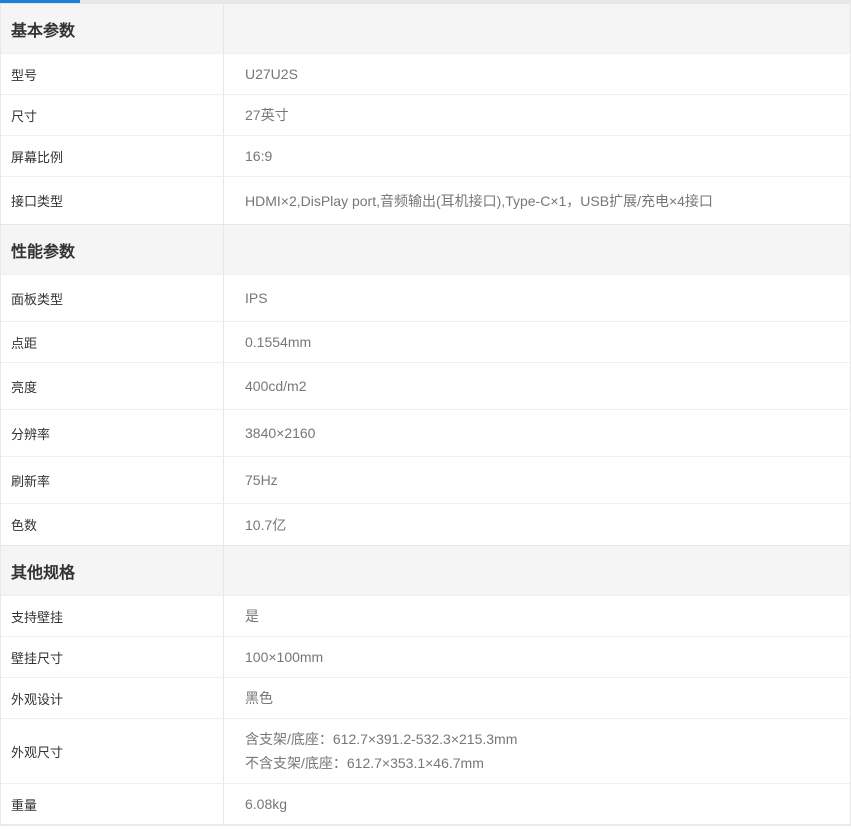 The image size is (851, 829). What do you see at coordinates (271, 74) in the screenshot?
I see `spec-value-text: U27U2S` at bounding box center [271, 74].